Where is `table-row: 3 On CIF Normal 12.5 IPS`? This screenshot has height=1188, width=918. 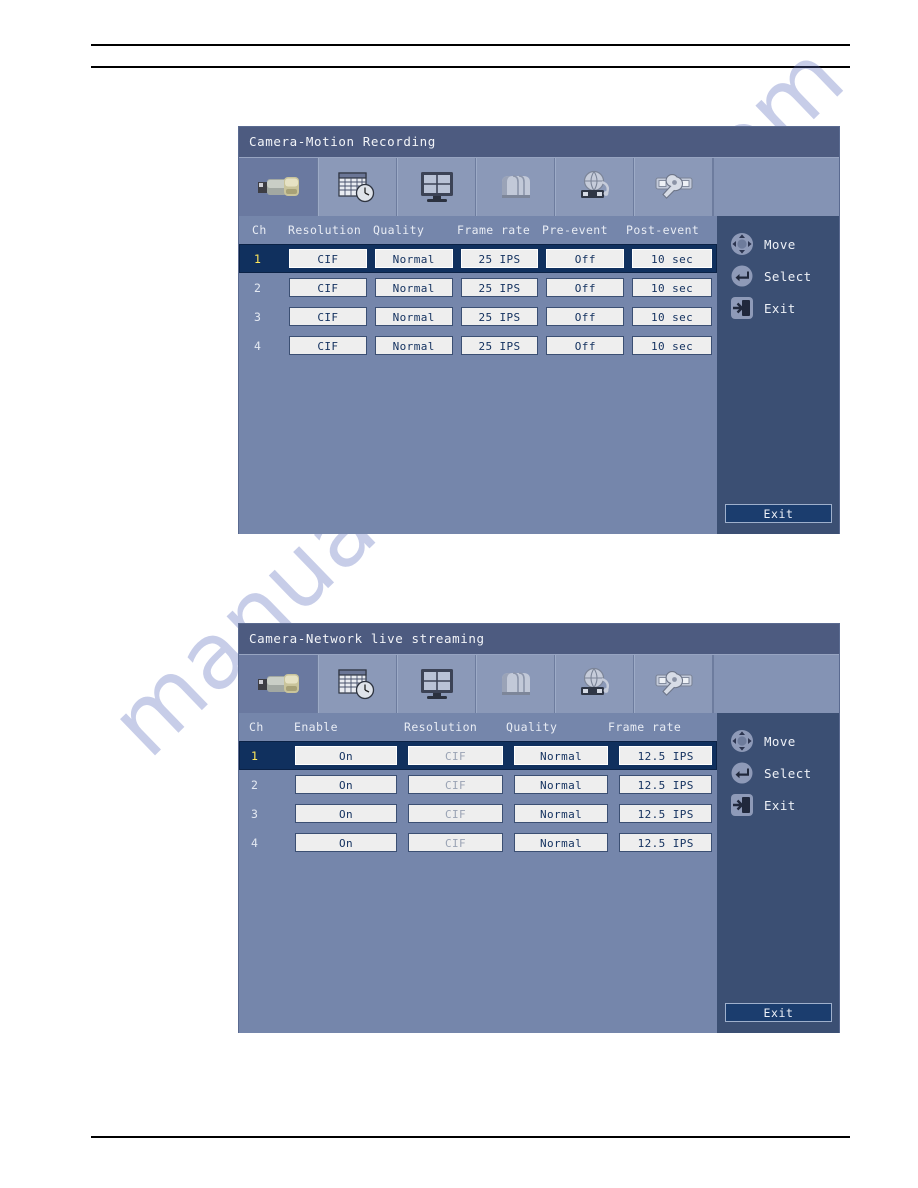 table-row: 3 On CIF Normal 12.5 IPS is located at coordinates (478, 813).